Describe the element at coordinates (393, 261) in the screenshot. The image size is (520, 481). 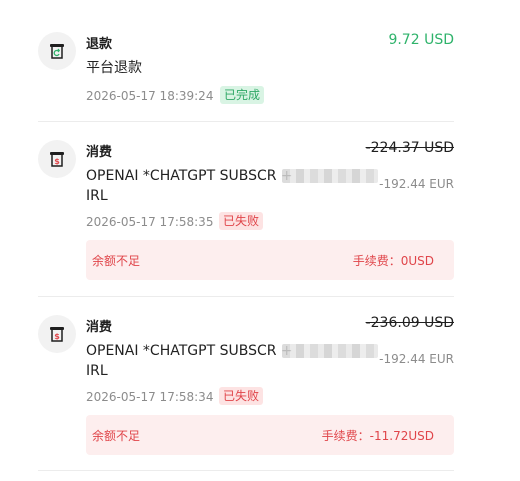
I see `fee-text: 手续费：0USD` at that location.